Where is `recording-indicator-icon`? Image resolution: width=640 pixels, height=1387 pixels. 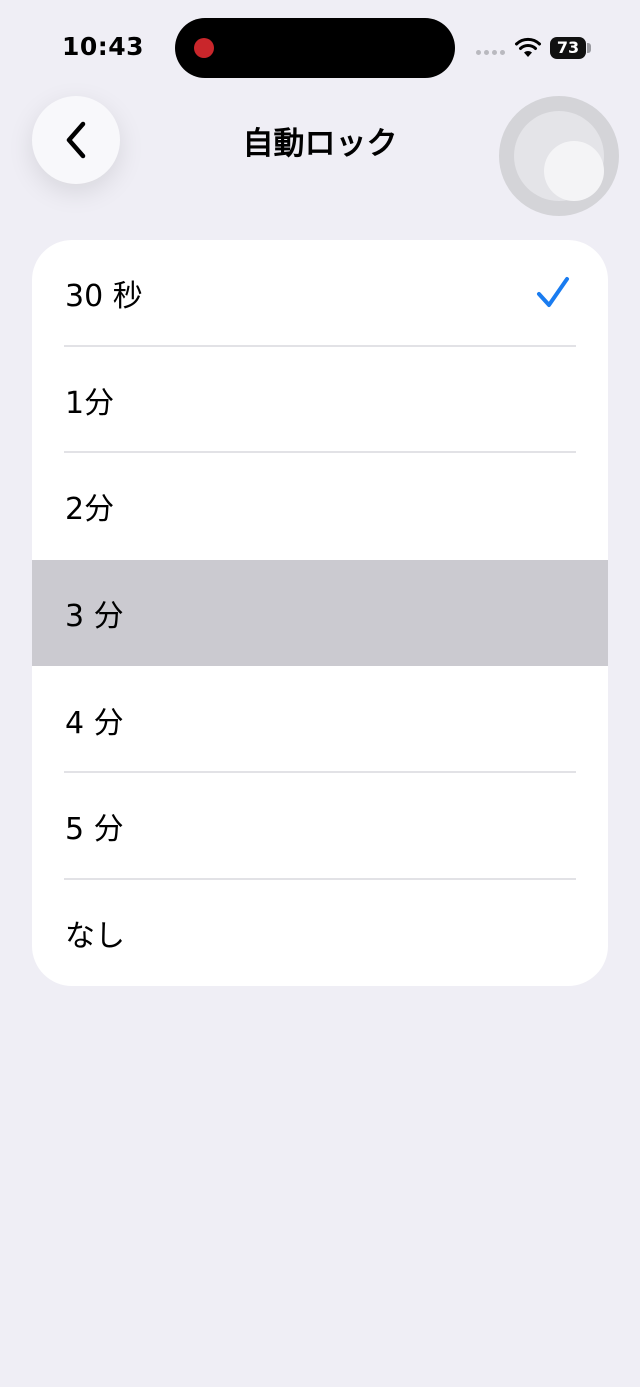
recording-indicator-icon is located at coordinates (204, 48).